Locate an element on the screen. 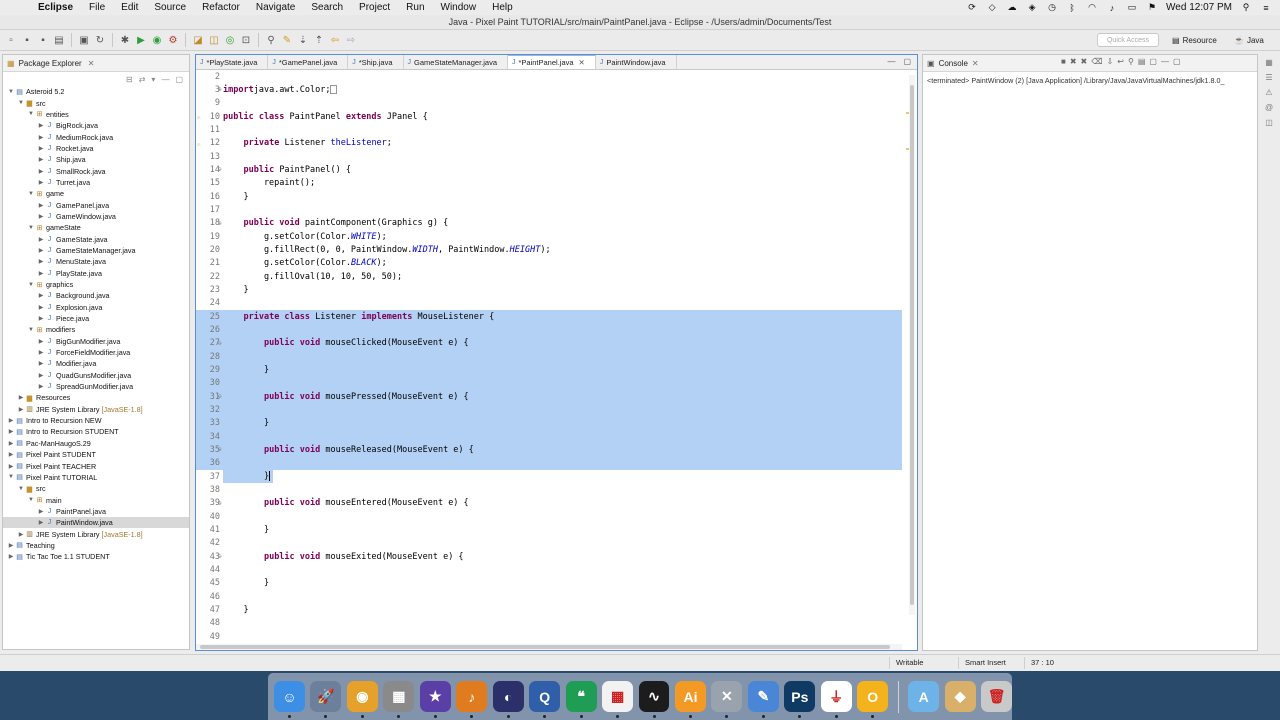 The width and height of the screenshot is (1280, 720). tree-item: ▼ ▆ src is located at coordinates (96, 488).